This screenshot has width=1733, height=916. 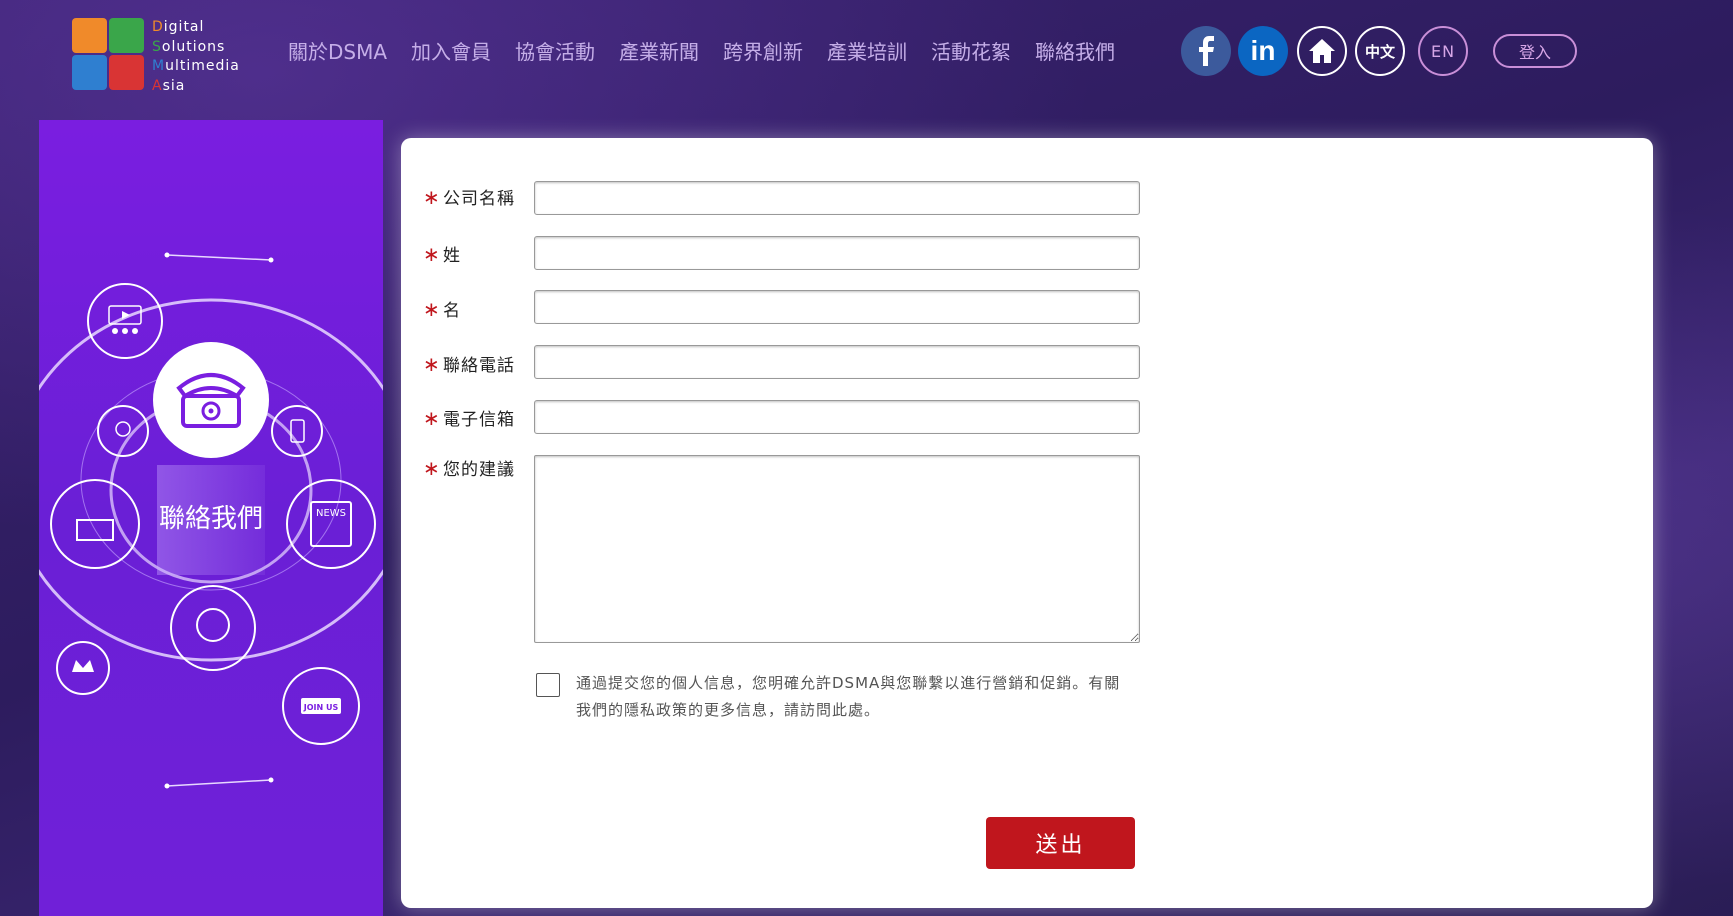 I want to click on company-name-input, so click(x=837, y=198).